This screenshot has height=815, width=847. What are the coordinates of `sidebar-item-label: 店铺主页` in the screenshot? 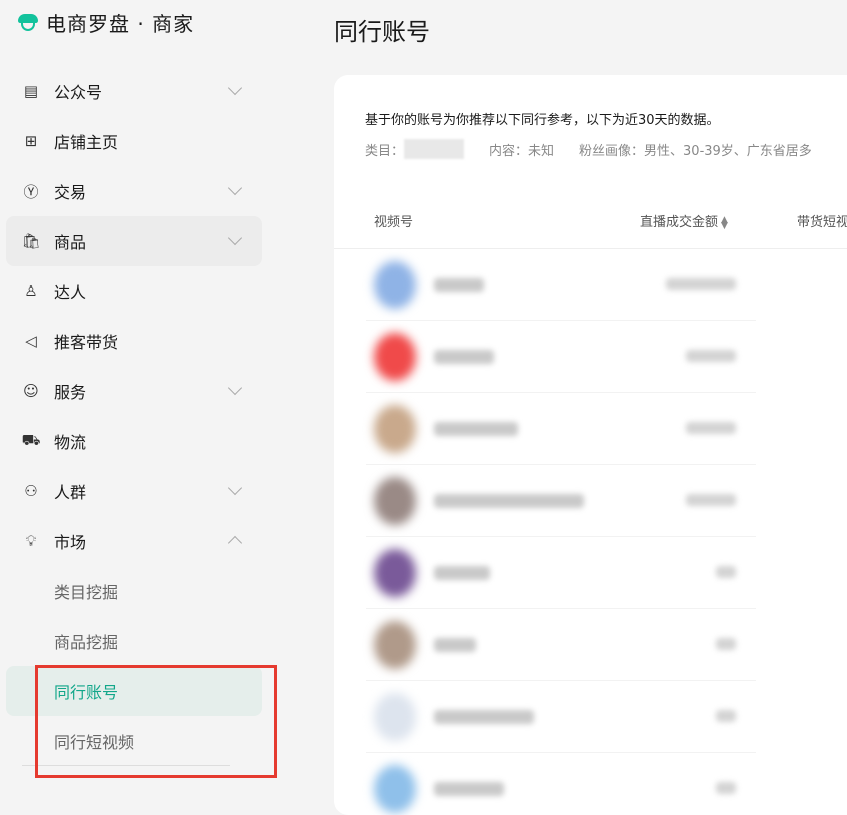 It's located at (86, 142).